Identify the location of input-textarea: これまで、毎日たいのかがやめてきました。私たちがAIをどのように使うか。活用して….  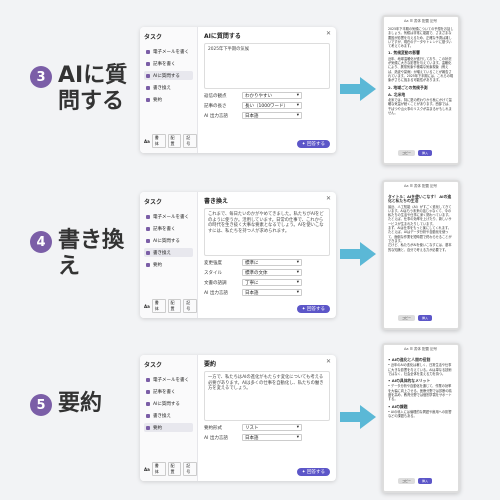
(267, 232).